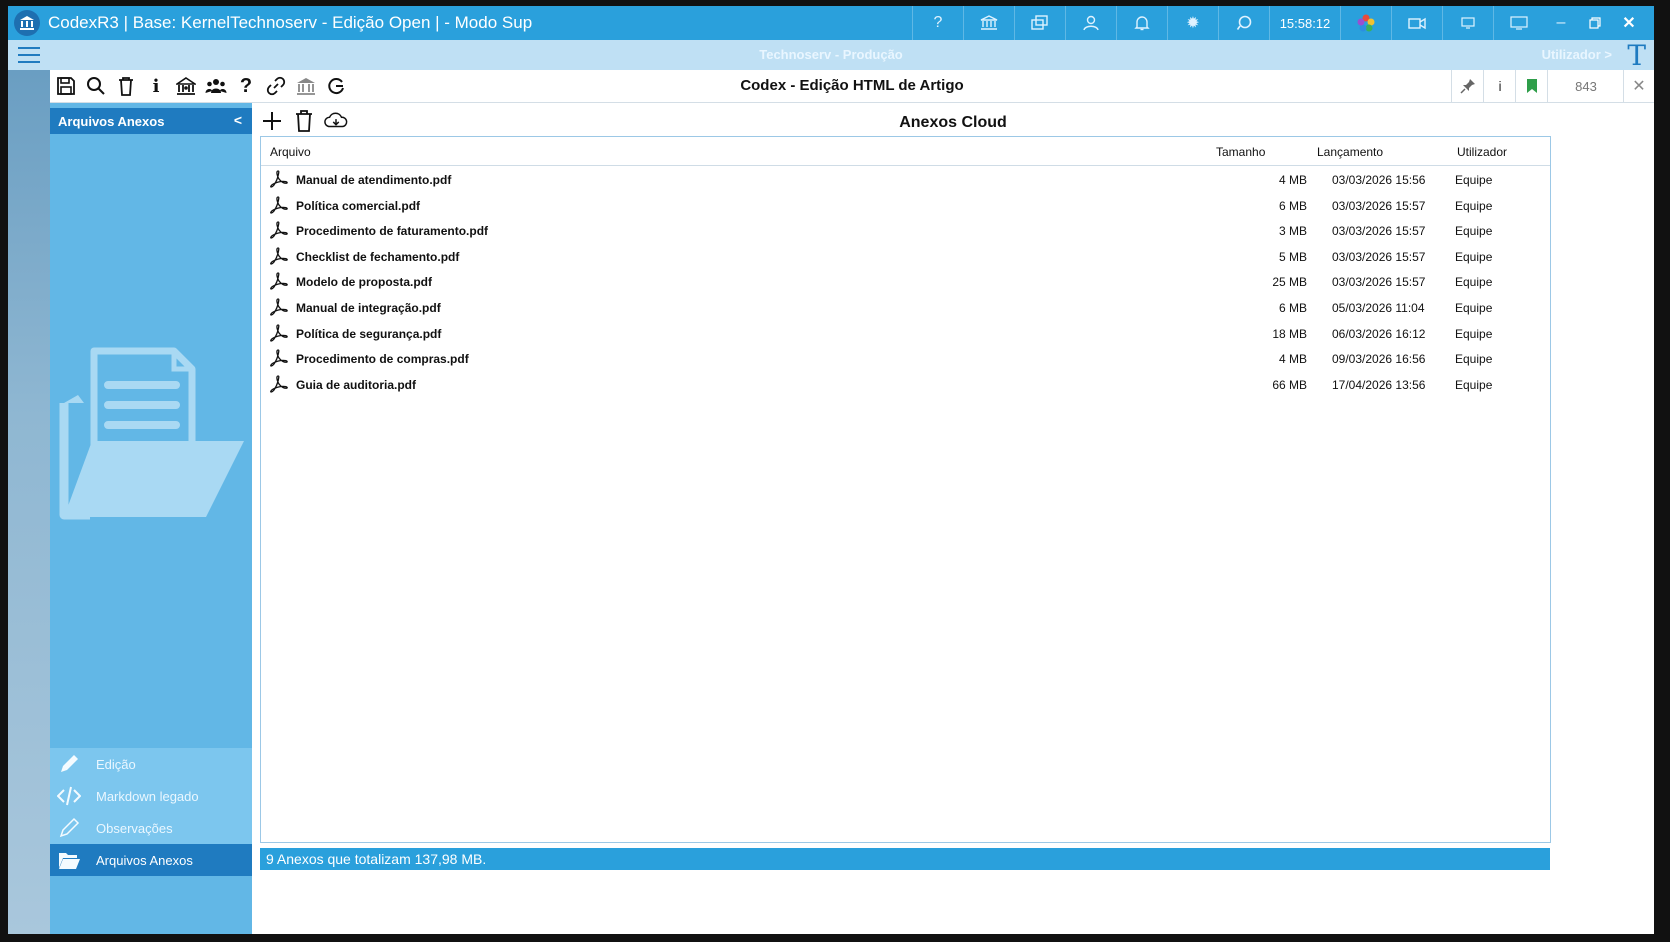  What do you see at coordinates (369, 333) in the screenshot?
I see `file-name: Política de segurança.pdf` at bounding box center [369, 333].